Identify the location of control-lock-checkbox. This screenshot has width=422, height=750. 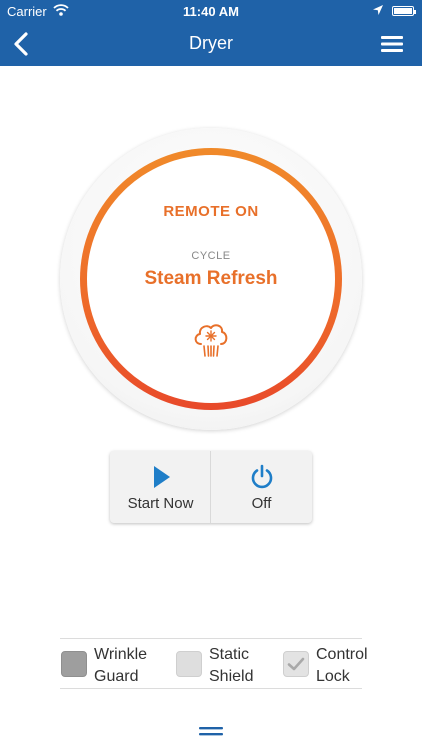
(296, 664).